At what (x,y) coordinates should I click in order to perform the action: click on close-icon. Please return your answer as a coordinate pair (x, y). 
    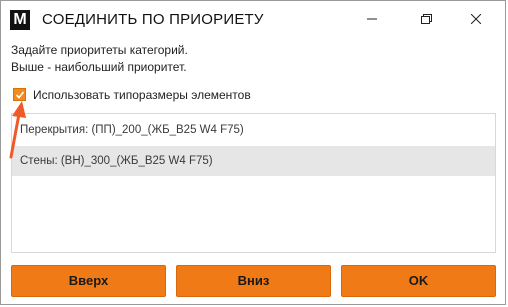
    Looking at the image, I should click on (476, 19).